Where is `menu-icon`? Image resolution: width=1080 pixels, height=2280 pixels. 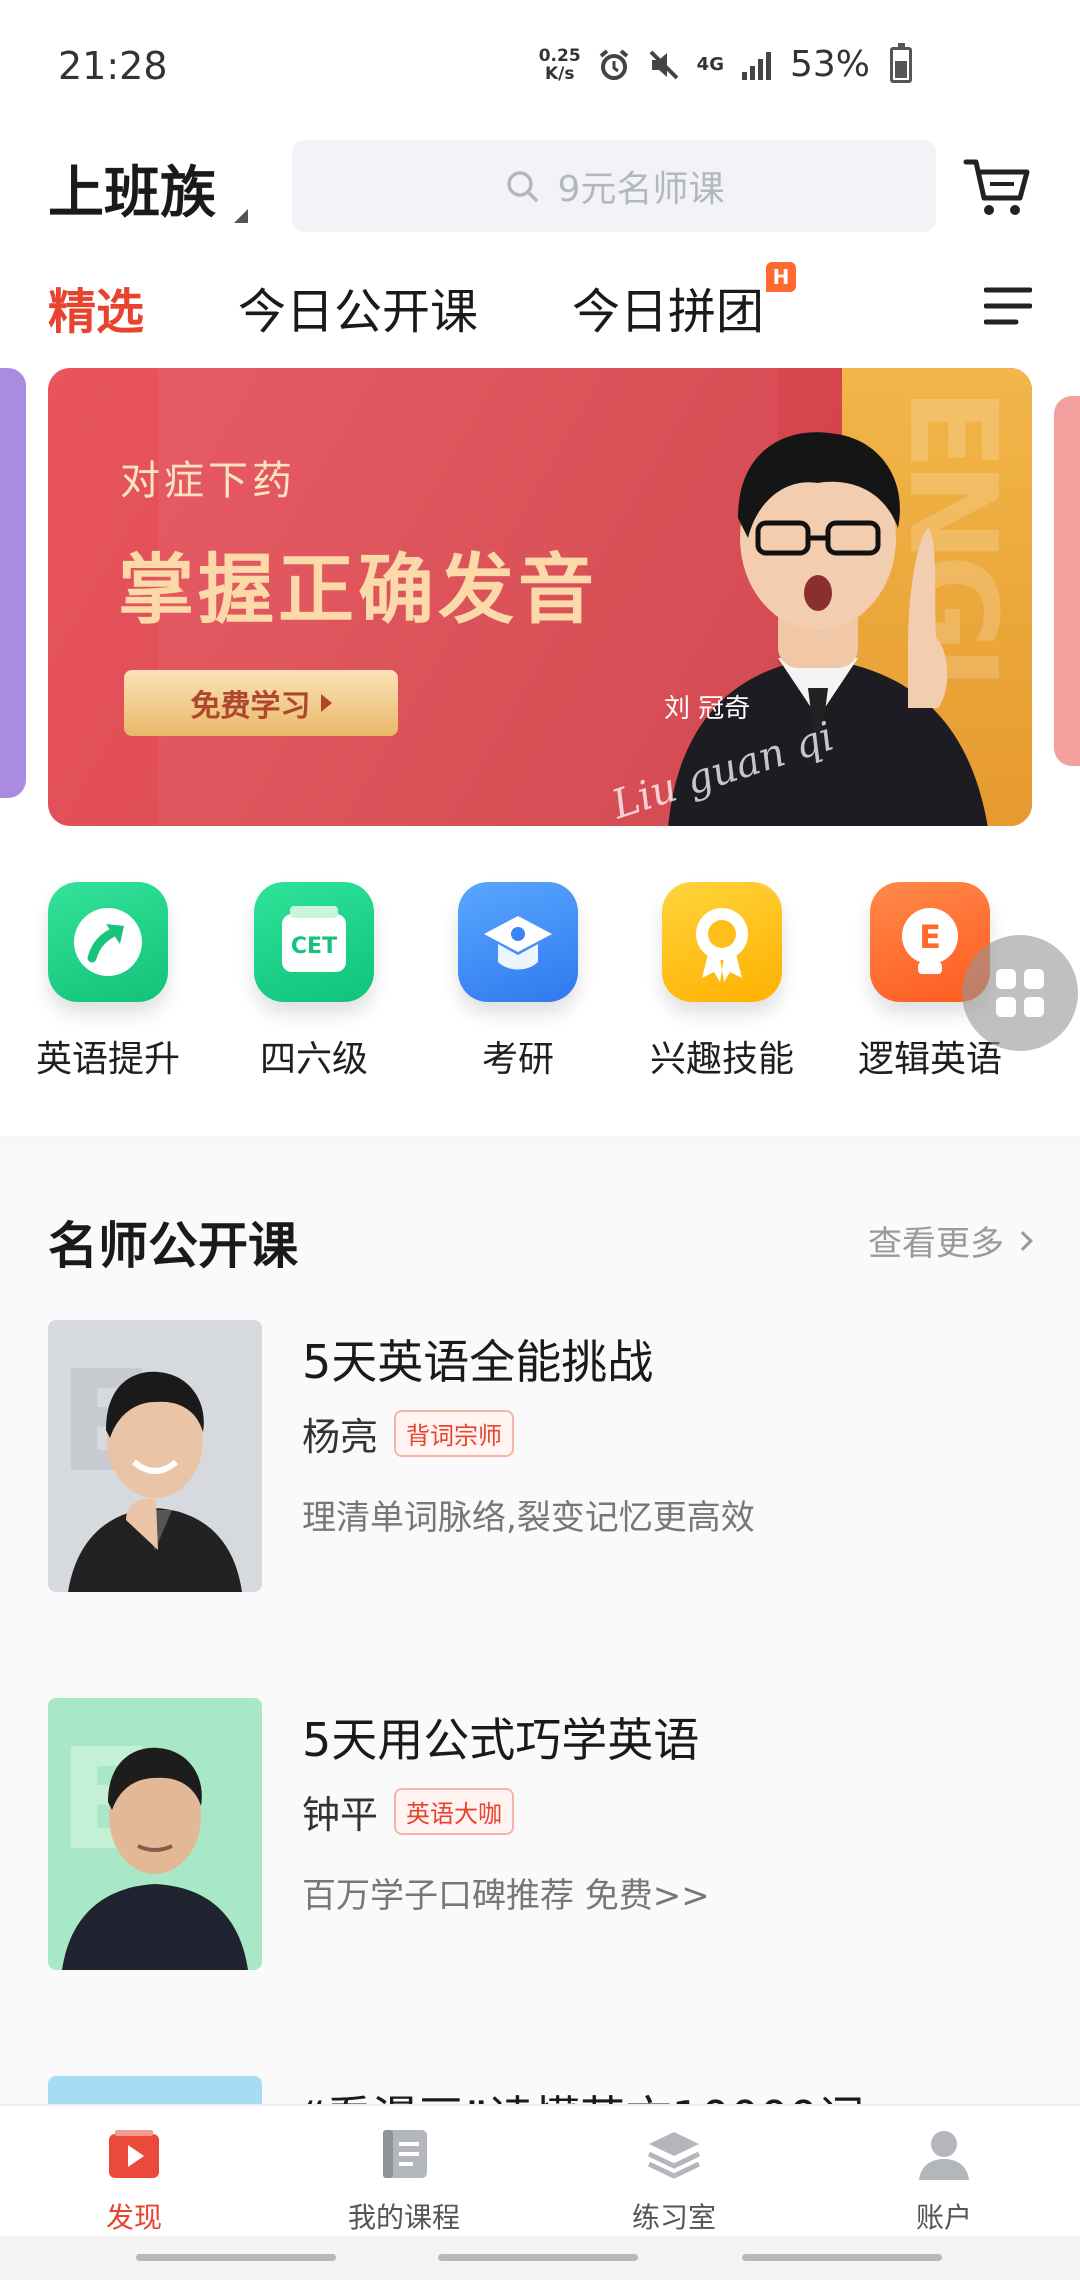
menu-icon is located at coordinates (1008, 306).